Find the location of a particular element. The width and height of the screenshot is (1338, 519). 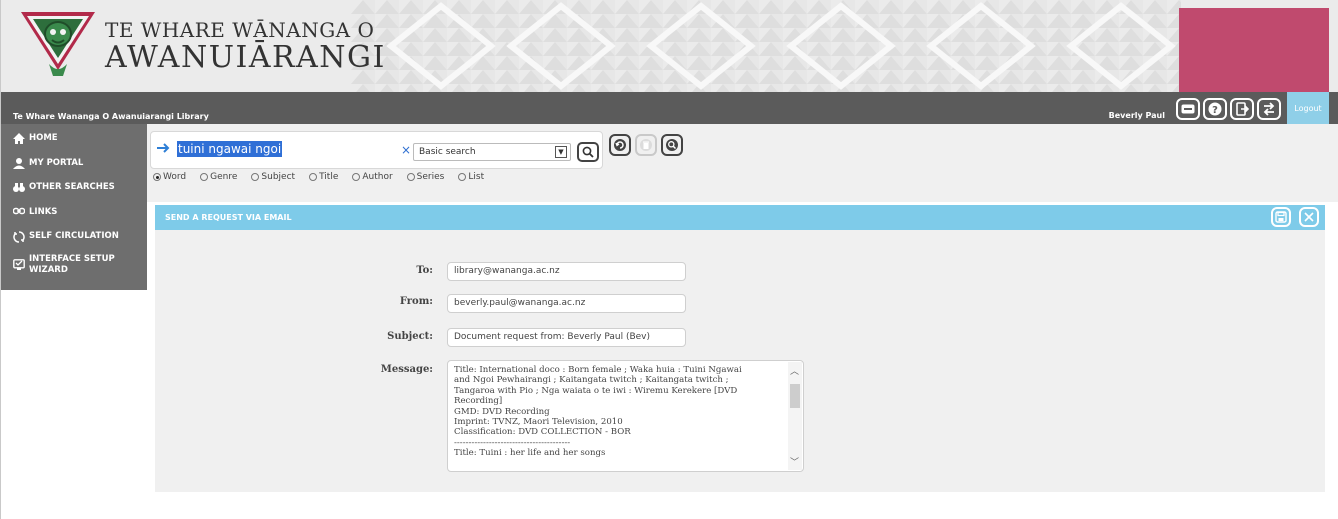

radio-subject: Subject is located at coordinates (273, 177).